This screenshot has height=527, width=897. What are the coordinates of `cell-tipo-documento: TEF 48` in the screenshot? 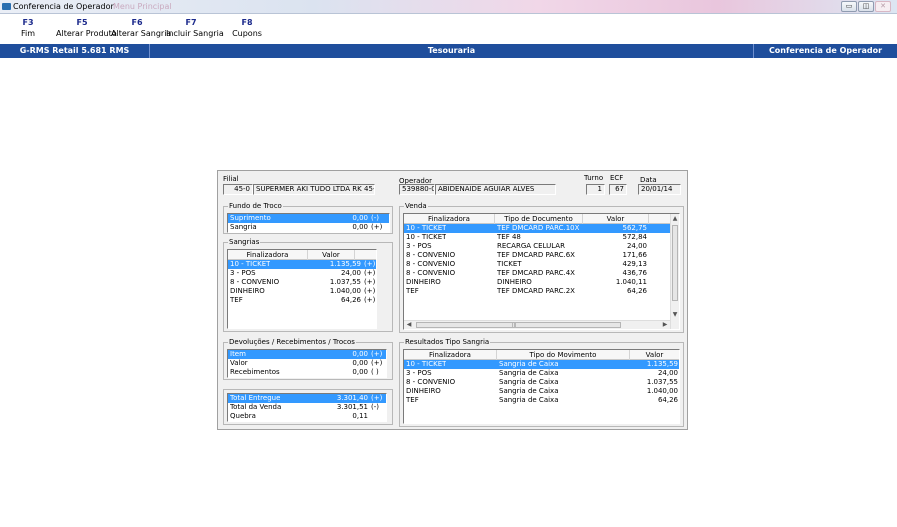 It's located at (509, 237).